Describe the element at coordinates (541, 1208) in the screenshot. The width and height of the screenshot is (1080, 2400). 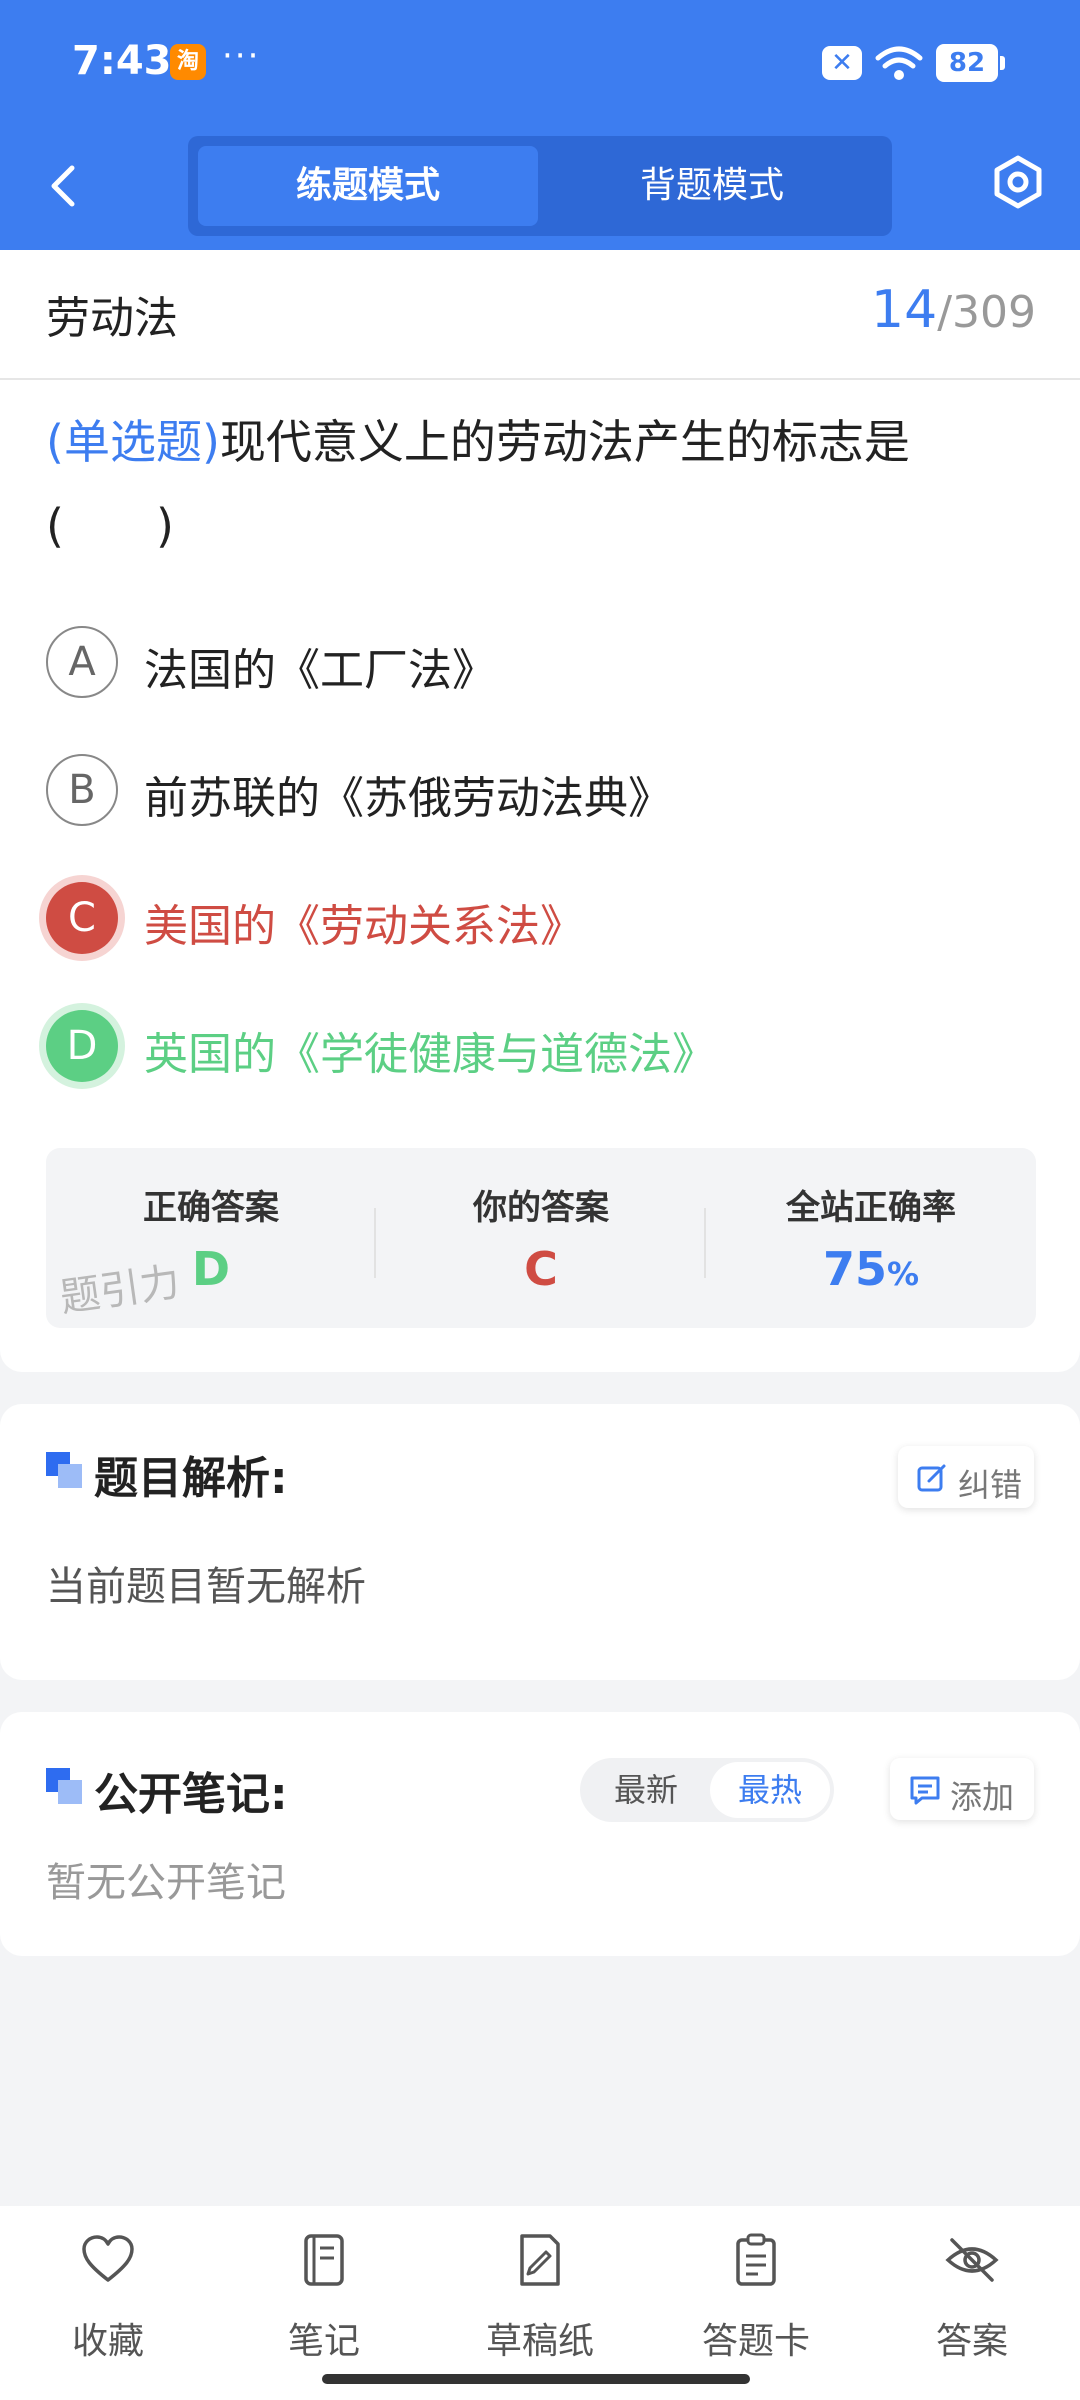
I see `your-answer-label: 你的答案` at that location.